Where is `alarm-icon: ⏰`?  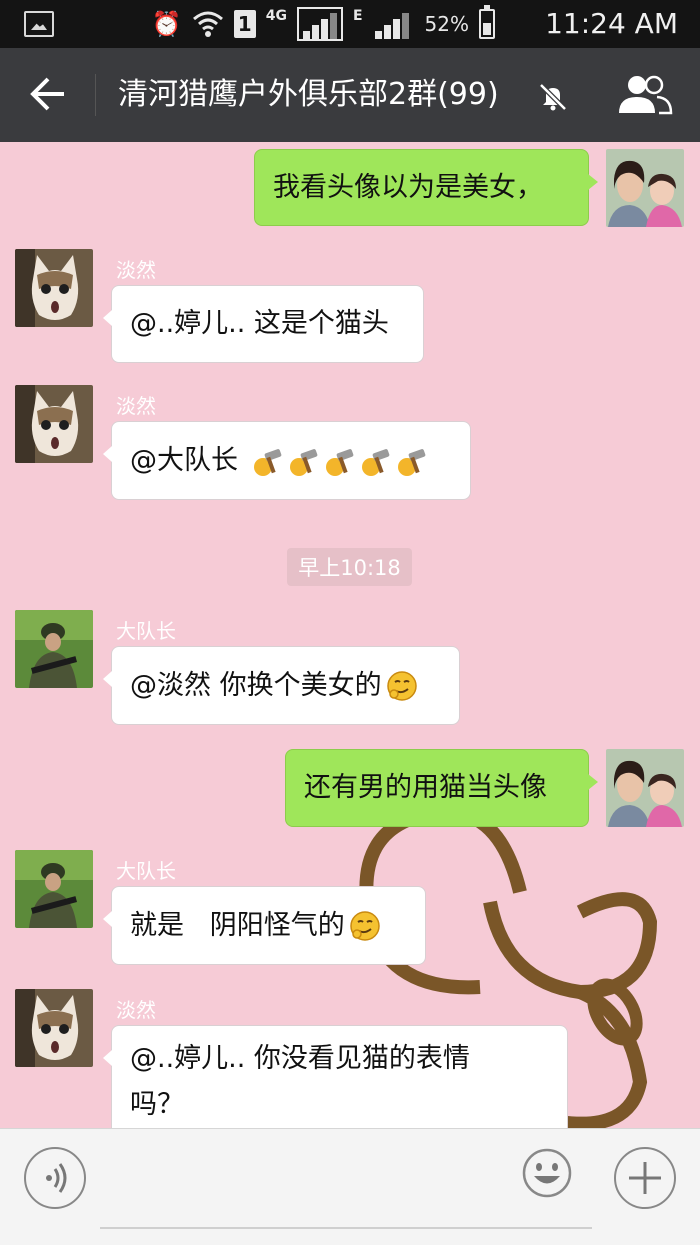
alarm-icon: ⏰ is located at coordinates (166, 24).